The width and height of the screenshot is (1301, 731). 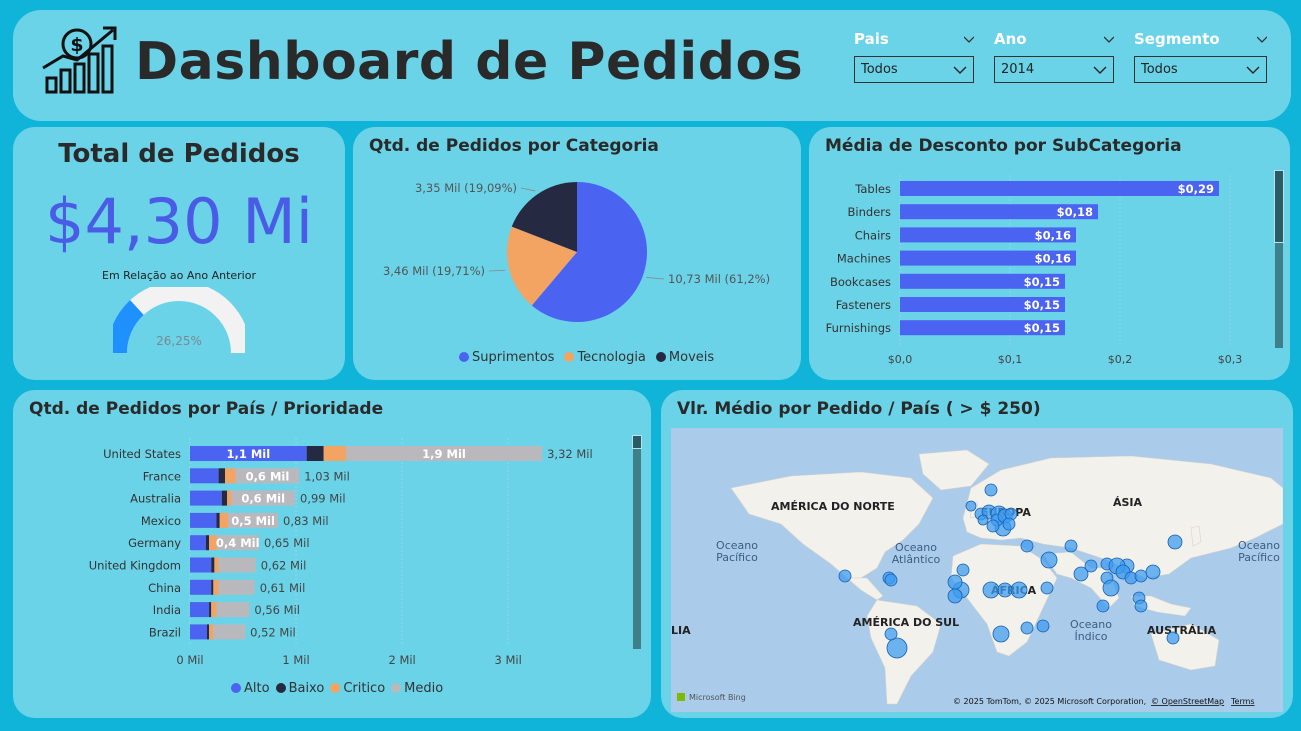 What do you see at coordinates (1259, 557) in the screenshot?
I see `ocean-pacifico-2b: Pacífico` at bounding box center [1259, 557].